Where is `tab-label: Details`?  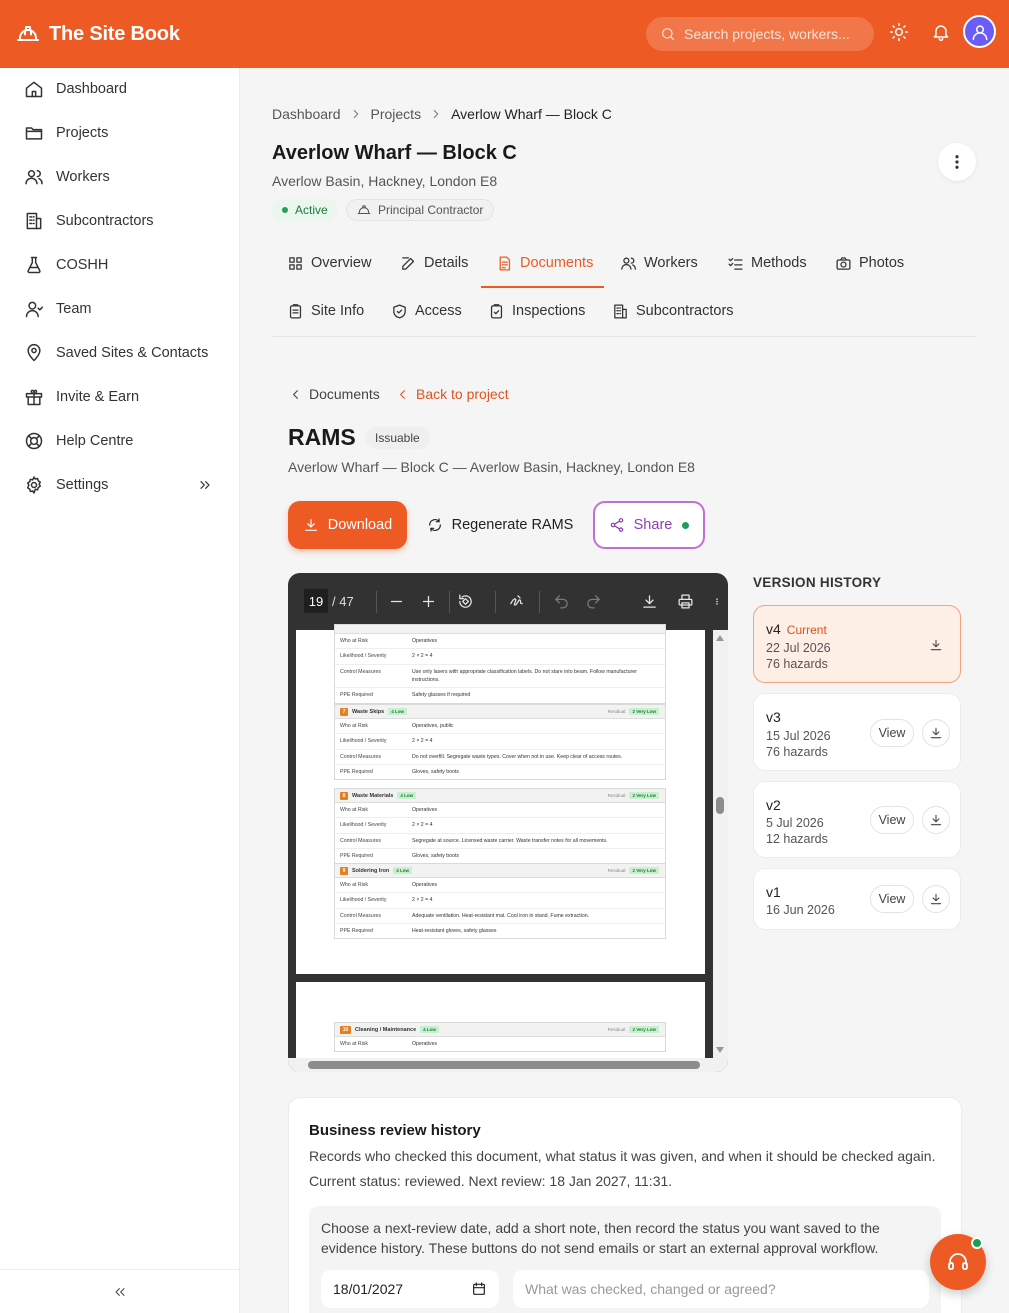 tab-label: Details is located at coordinates (446, 263).